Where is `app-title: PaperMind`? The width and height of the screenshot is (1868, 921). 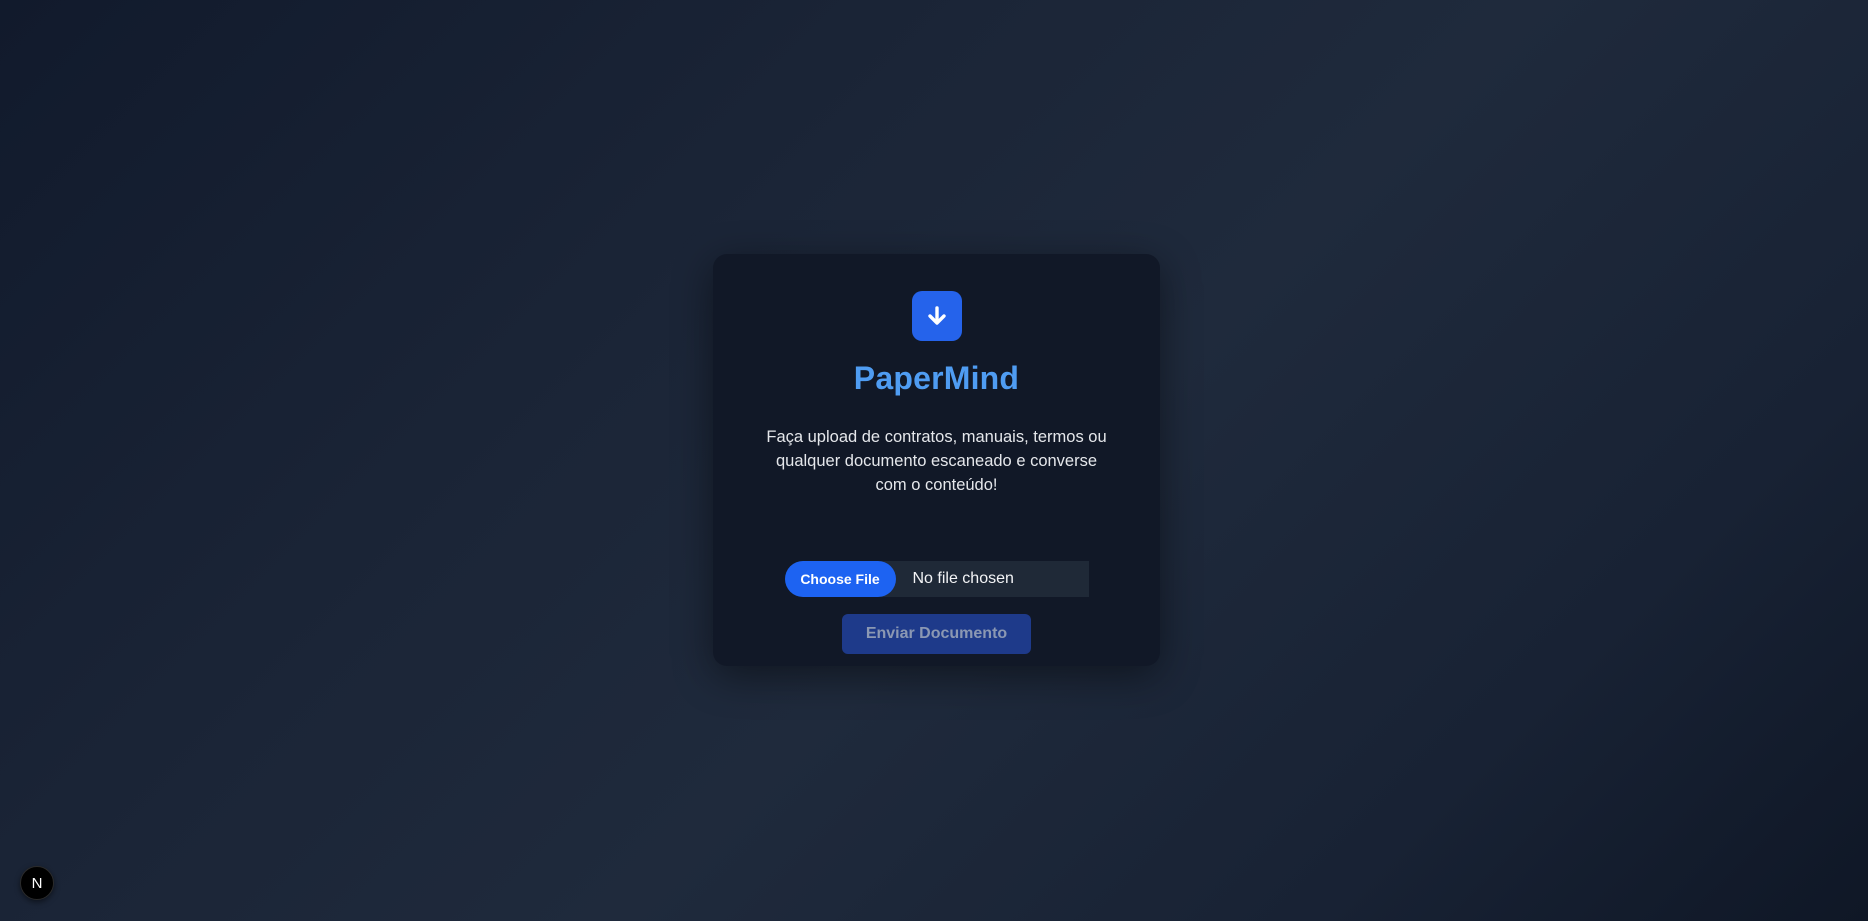
app-title: PaperMind is located at coordinates (936, 378).